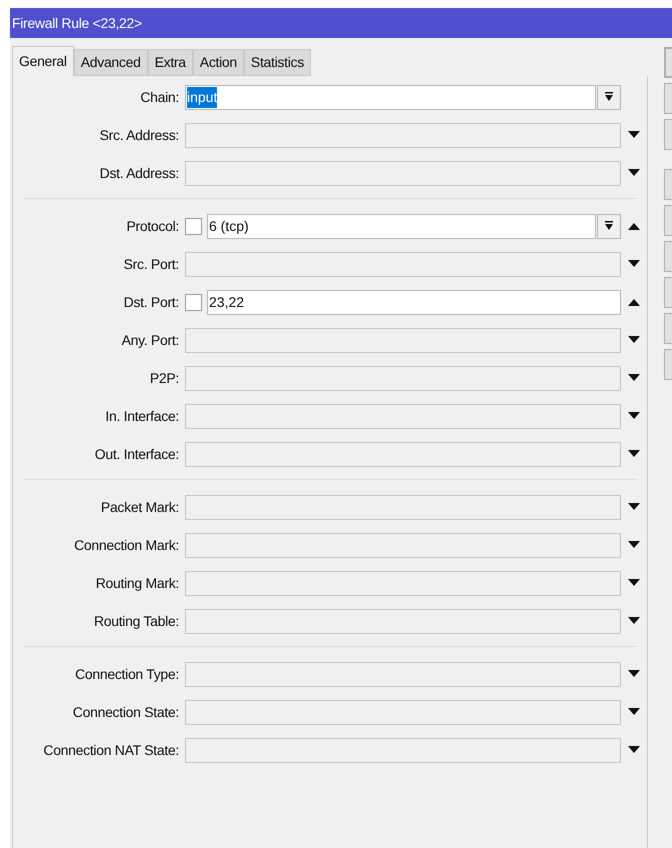  What do you see at coordinates (136, 621) in the screenshot?
I see `field-label: Routing Table:` at bounding box center [136, 621].